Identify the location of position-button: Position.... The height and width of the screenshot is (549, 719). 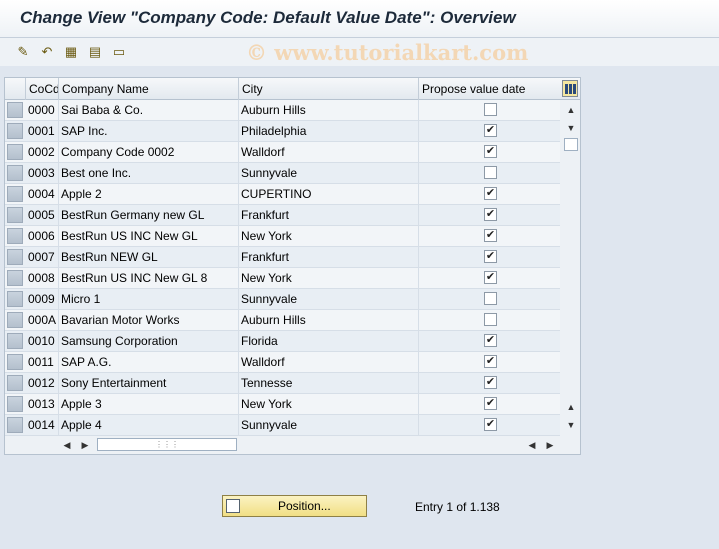
(294, 506).